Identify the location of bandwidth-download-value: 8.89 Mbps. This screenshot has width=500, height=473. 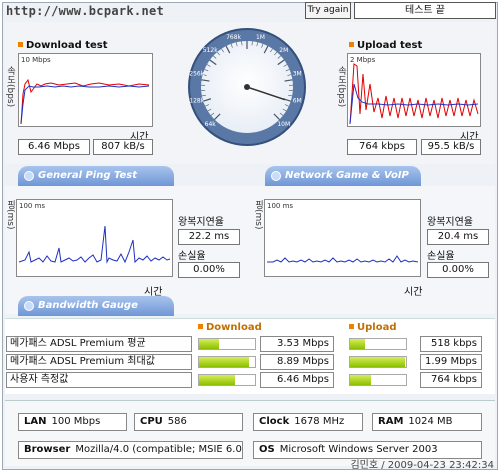
(297, 362).